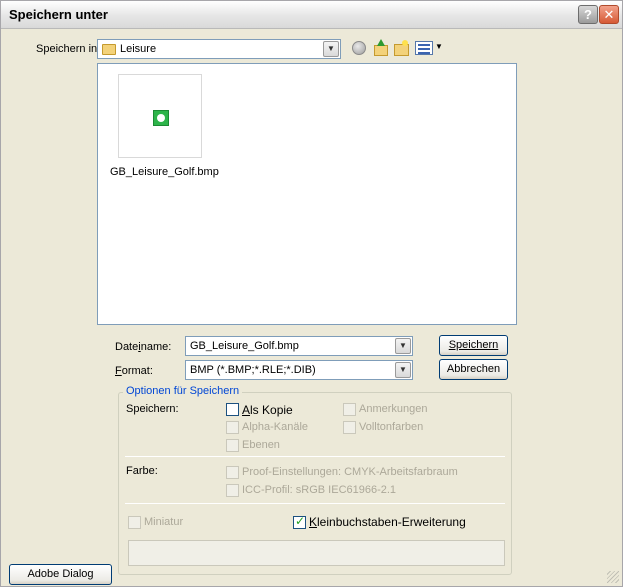  What do you see at coordinates (349, 427) in the screenshot?
I see `spot-colors-checkbox` at bounding box center [349, 427].